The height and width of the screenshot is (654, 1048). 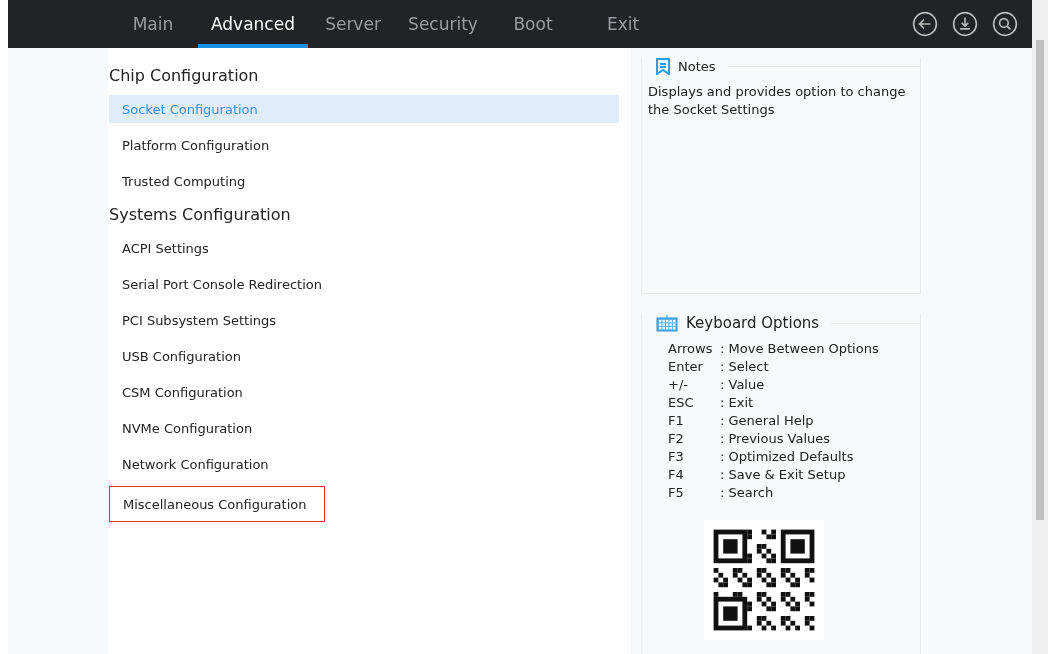 What do you see at coordinates (799, 349) in the screenshot?
I see `key-action: : Move Between Options` at bounding box center [799, 349].